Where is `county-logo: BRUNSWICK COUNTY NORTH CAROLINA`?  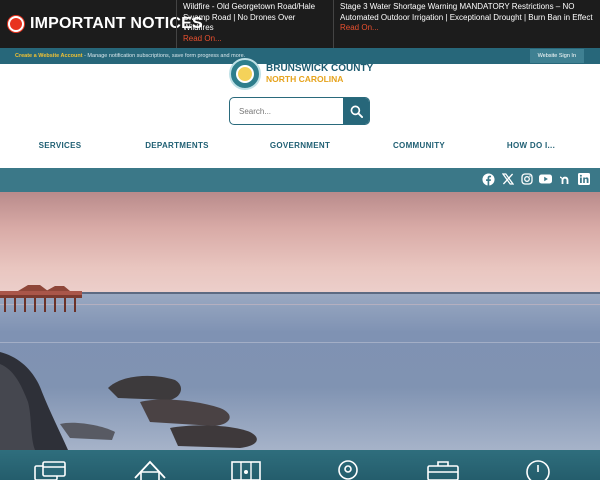 county-logo: BRUNSWICK COUNTY NORTH CAROLINA is located at coordinates (301, 74).